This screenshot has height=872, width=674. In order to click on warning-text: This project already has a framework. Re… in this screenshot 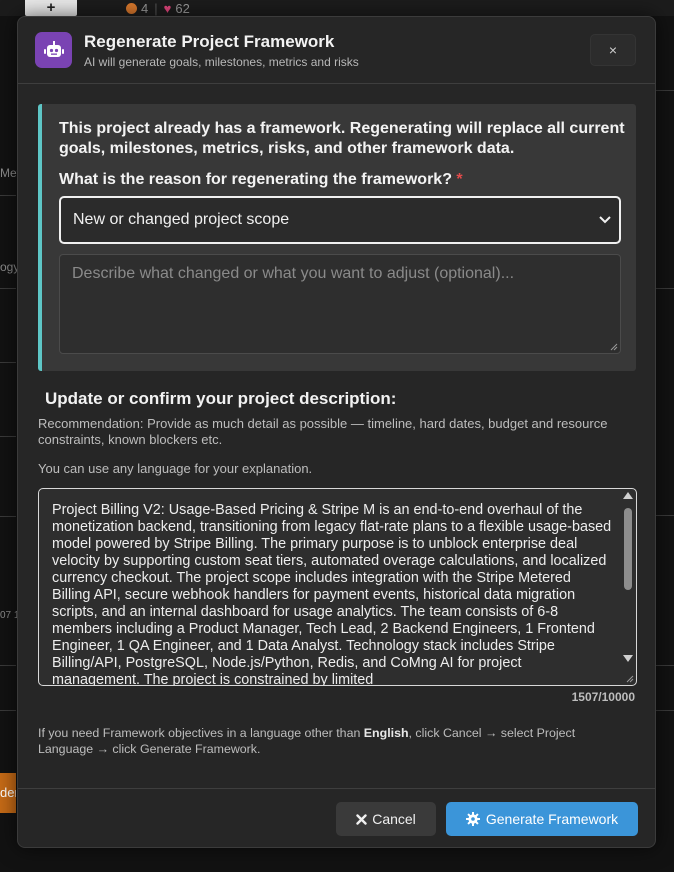, I will do `click(342, 138)`.